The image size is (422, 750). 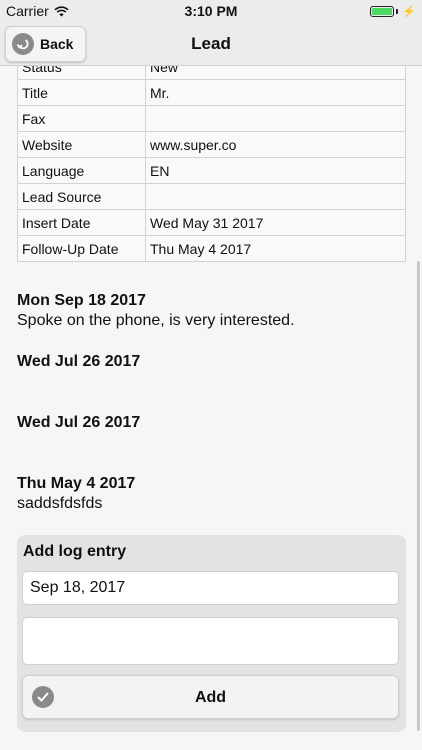 What do you see at coordinates (60, 503) in the screenshot?
I see `log-entry-note: saddsfdsfds` at bounding box center [60, 503].